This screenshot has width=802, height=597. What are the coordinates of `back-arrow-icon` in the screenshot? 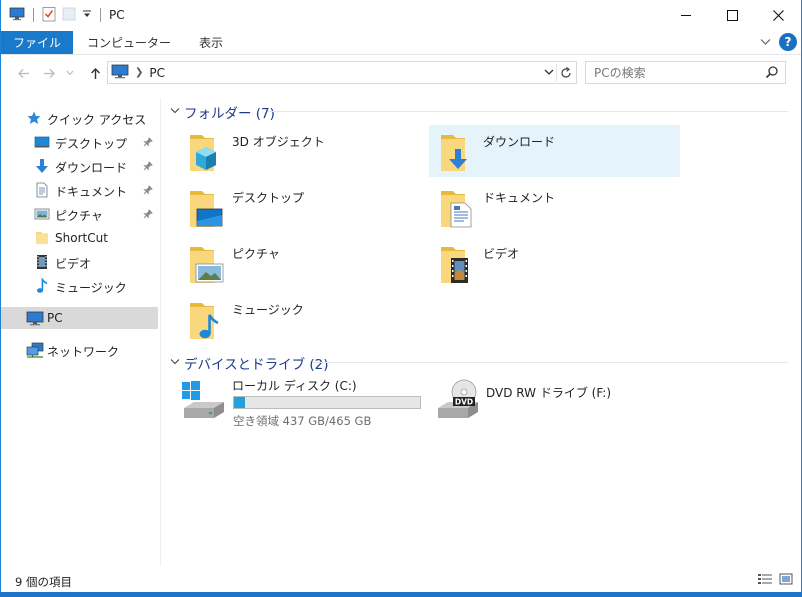 It's located at (23, 73).